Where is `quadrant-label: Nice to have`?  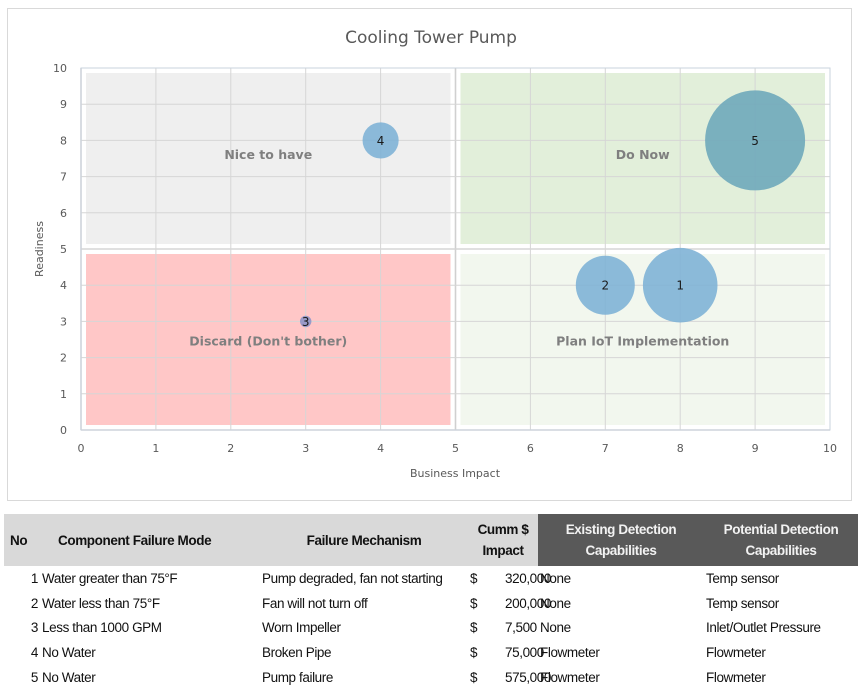
quadrant-label: Nice to have is located at coordinates (268, 154).